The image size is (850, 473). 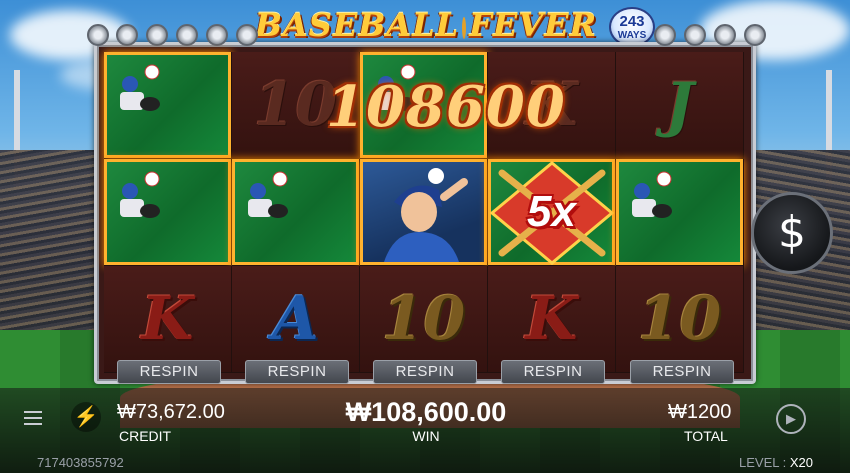 What do you see at coordinates (425, 372) in the screenshot?
I see `respin-button-reel-3: RESPIN` at bounding box center [425, 372].